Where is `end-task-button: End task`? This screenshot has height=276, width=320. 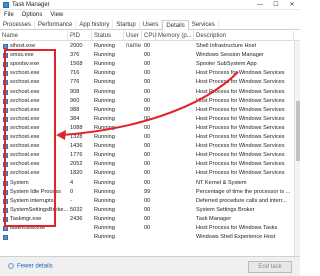
end-task-button: End task is located at coordinates (270, 267).